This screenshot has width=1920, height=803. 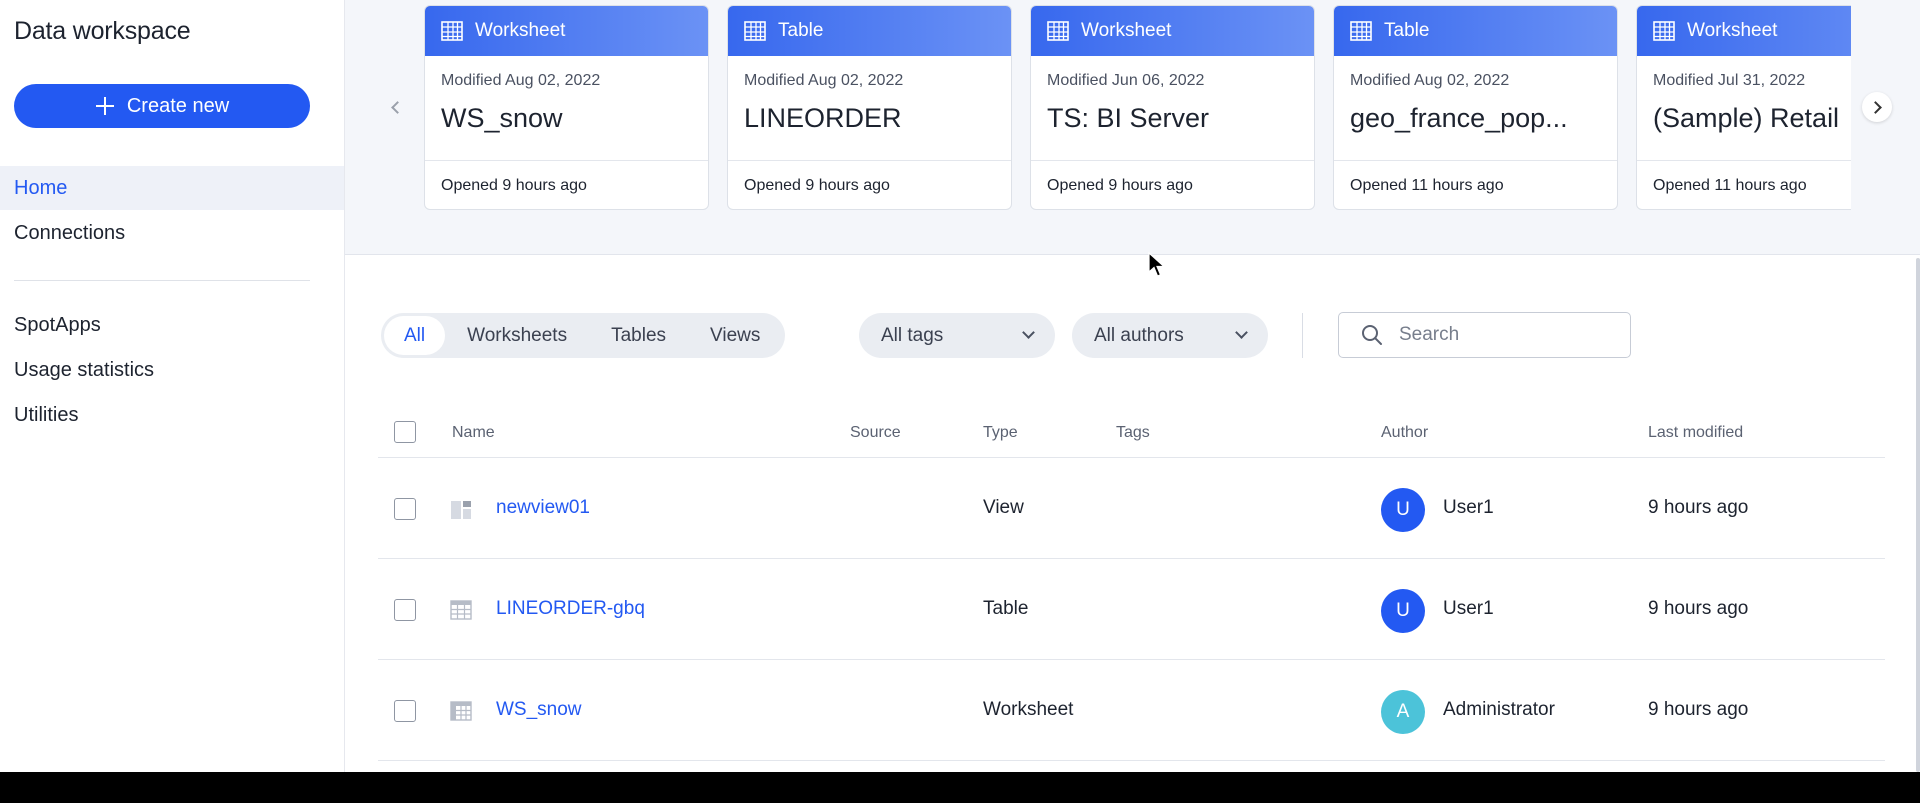 What do you see at coordinates (57, 324) in the screenshot?
I see `sidebar-item-label: SpotApps` at bounding box center [57, 324].